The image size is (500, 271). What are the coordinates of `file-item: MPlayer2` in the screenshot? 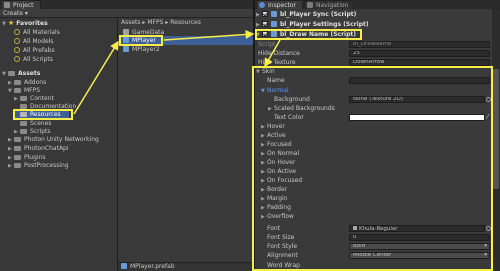 It's located at (141, 49).